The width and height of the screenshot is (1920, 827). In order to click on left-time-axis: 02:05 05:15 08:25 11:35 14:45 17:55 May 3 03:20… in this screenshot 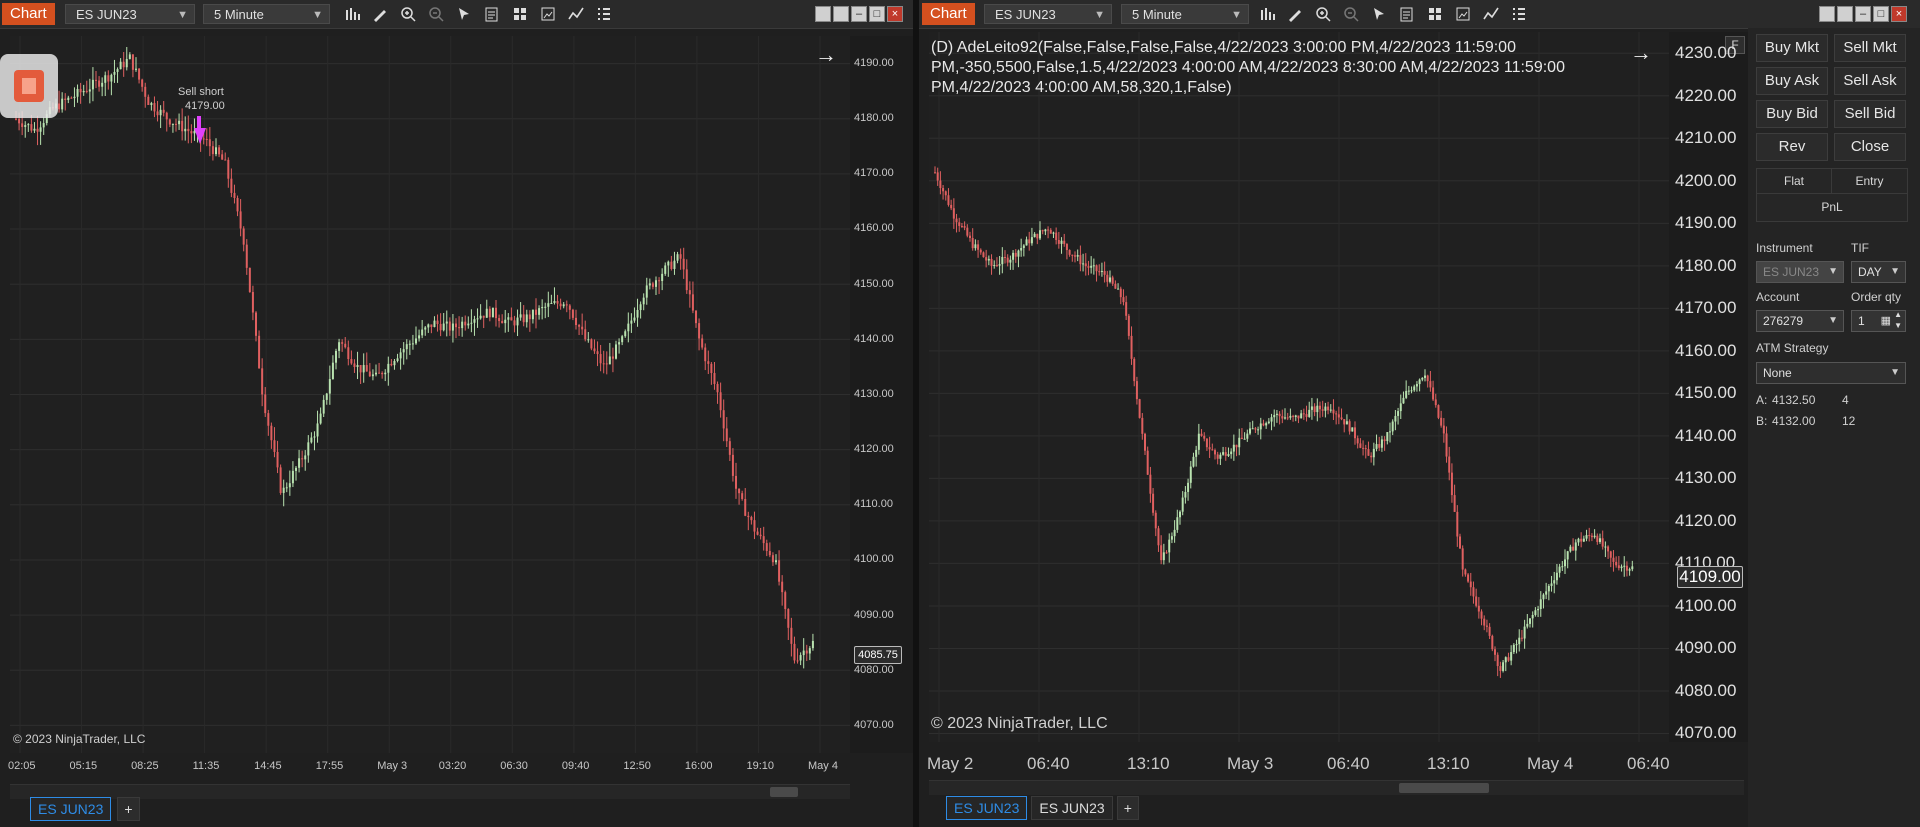, I will do `click(429, 768)`.